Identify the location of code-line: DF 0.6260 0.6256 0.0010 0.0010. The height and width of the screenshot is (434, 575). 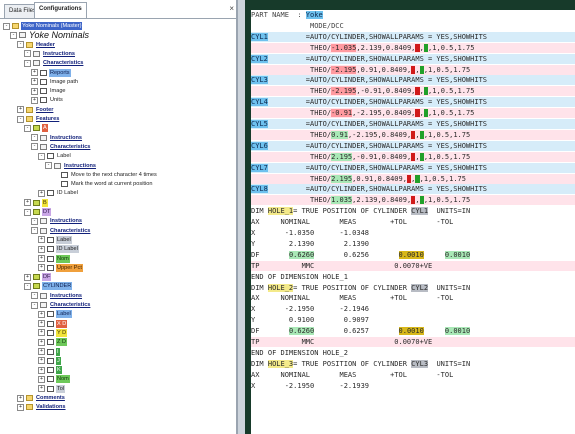
(413, 255).